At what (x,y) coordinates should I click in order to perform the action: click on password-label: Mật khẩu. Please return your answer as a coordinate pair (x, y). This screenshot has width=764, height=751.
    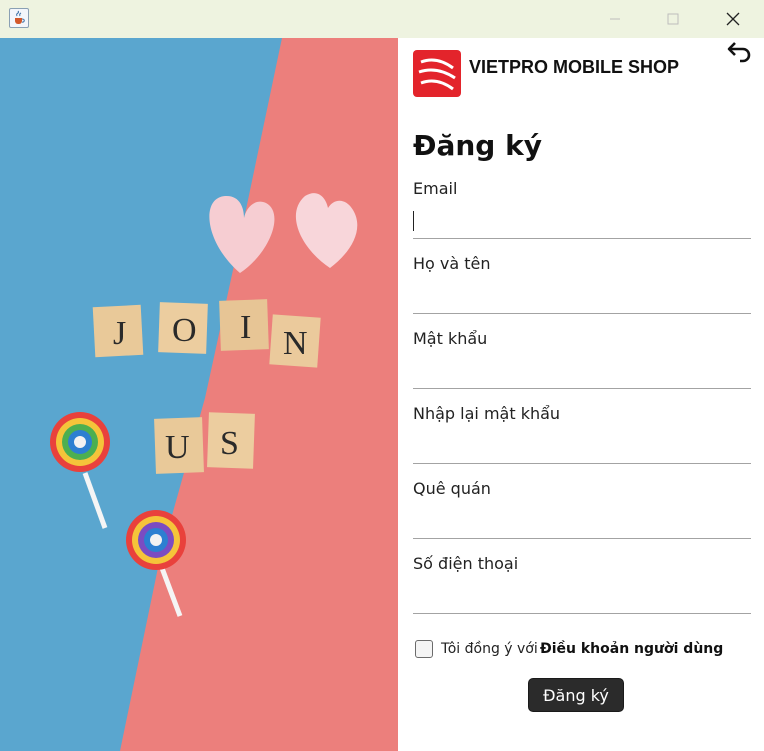
    Looking at the image, I should click on (450, 338).